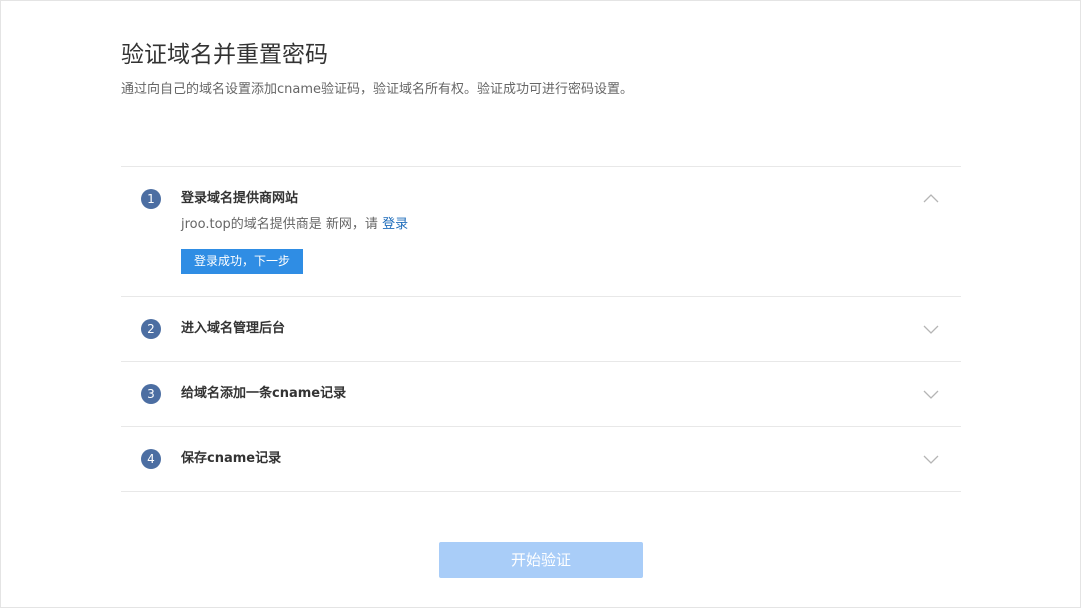 This screenshot has height=608, width=1081. What do you see at coordinates (931, 199) in the screenshot?
I see `chevron-up-icon` at bounding box center [931, 199].